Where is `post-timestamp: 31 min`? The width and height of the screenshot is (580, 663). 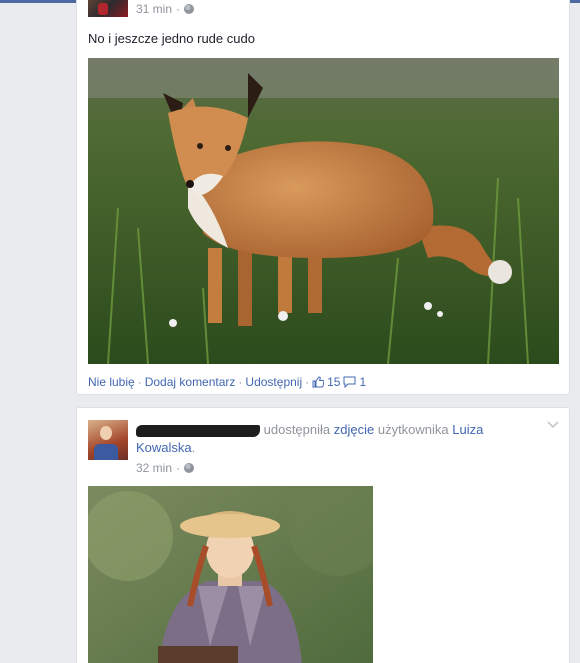 post-timestamp: 31 min is located at coordinates (154, 9).